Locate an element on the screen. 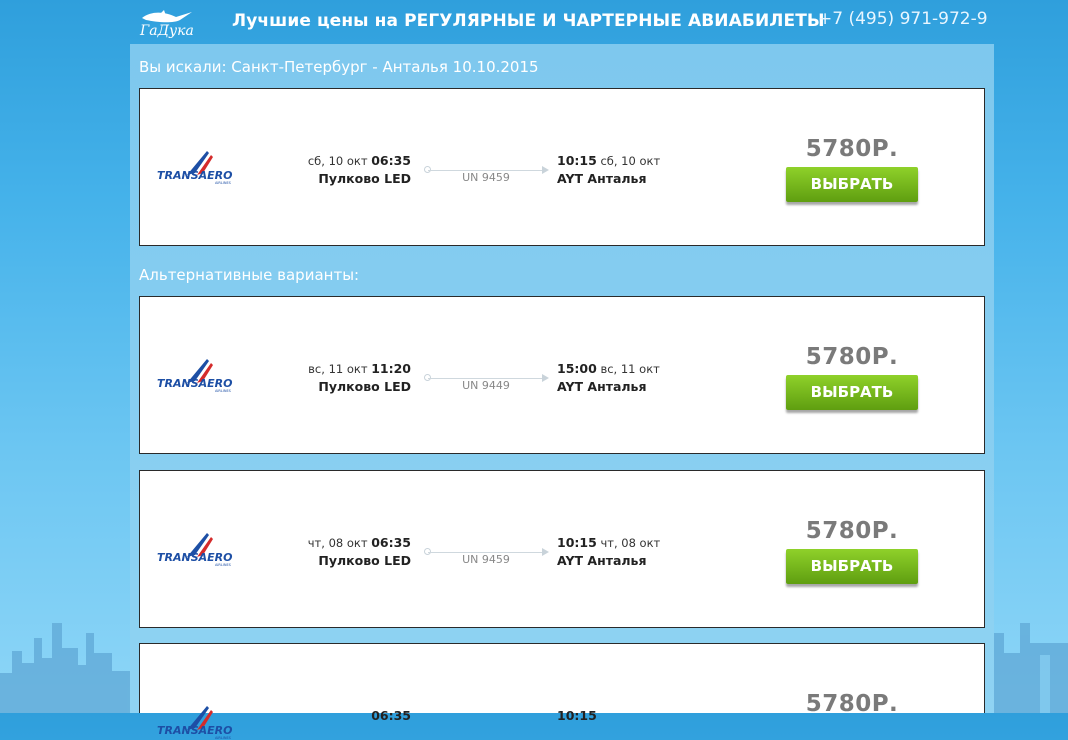  arrival-info: 15:00 вс, 11 окт AYT Анталья is located at coordinates (608, 377).